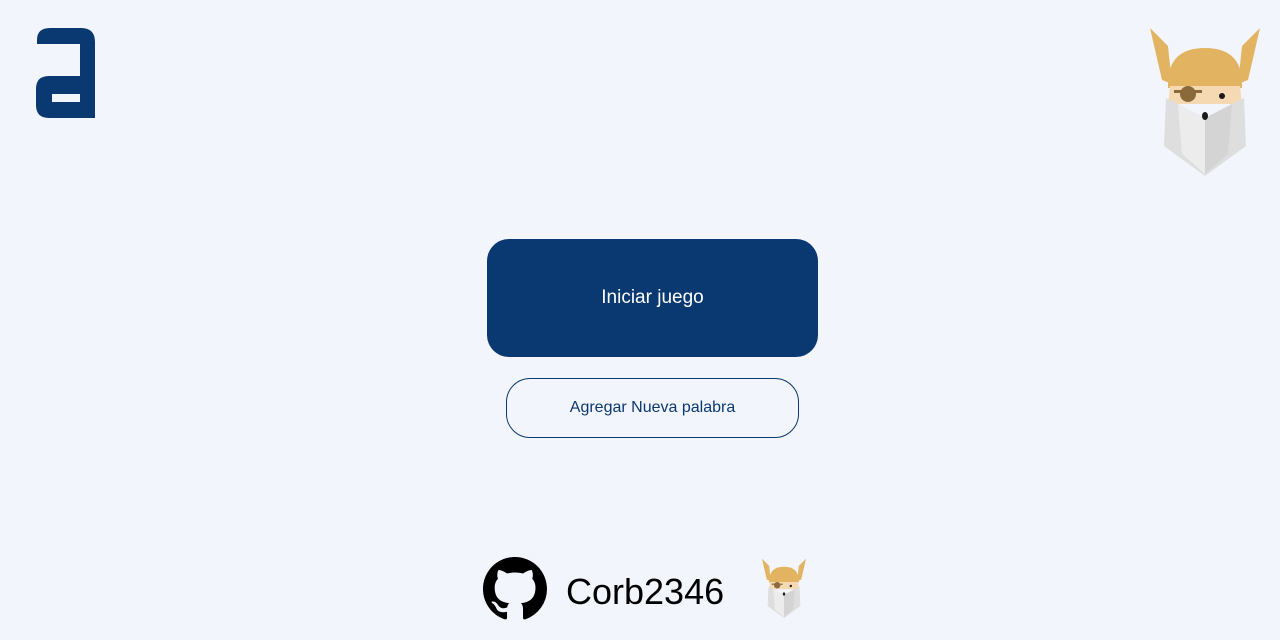  Describe the element at coordinates (652, 408) in the screenshot. I see `add-word-button: Agregar Nueva palabra` at that location.